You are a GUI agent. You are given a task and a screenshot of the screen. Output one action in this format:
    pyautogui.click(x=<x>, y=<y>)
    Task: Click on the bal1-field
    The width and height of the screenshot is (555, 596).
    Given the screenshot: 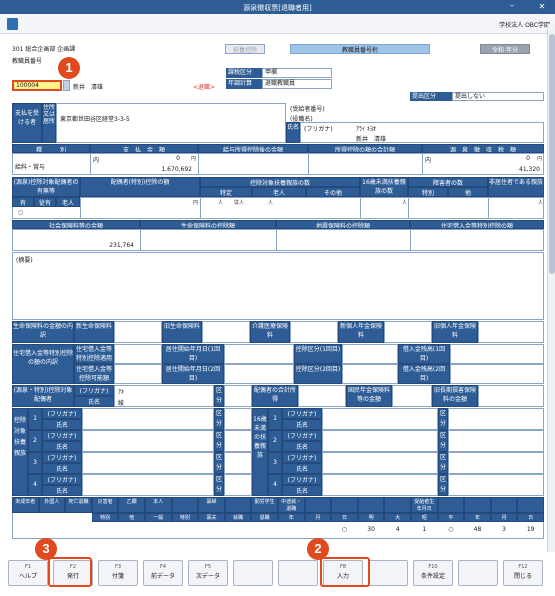 What is the action you would take?
    pyautogui.click(x=497, y=354)
    